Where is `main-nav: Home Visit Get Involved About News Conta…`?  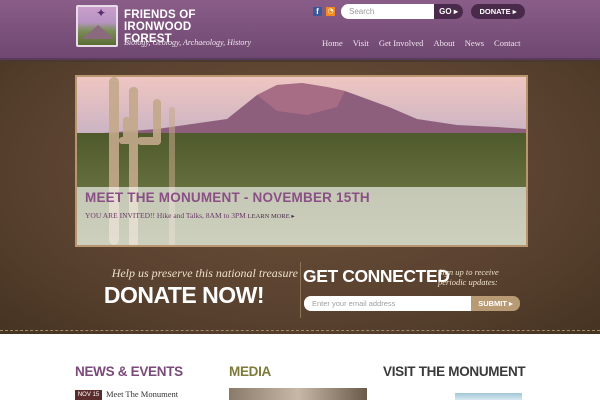 main-nav: Home Visit Get Involved About News Conta… is located at coordinates (426, 43).